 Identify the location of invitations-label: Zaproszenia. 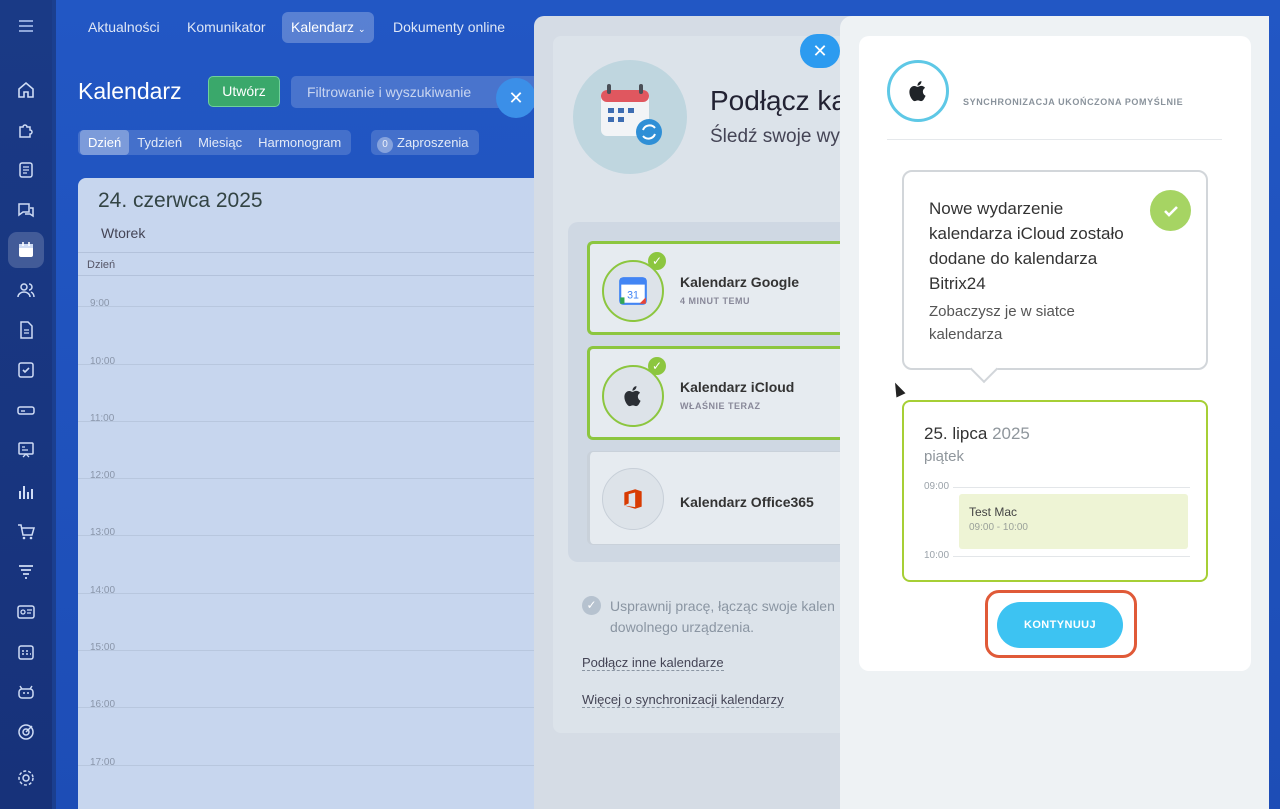
(433, 142).